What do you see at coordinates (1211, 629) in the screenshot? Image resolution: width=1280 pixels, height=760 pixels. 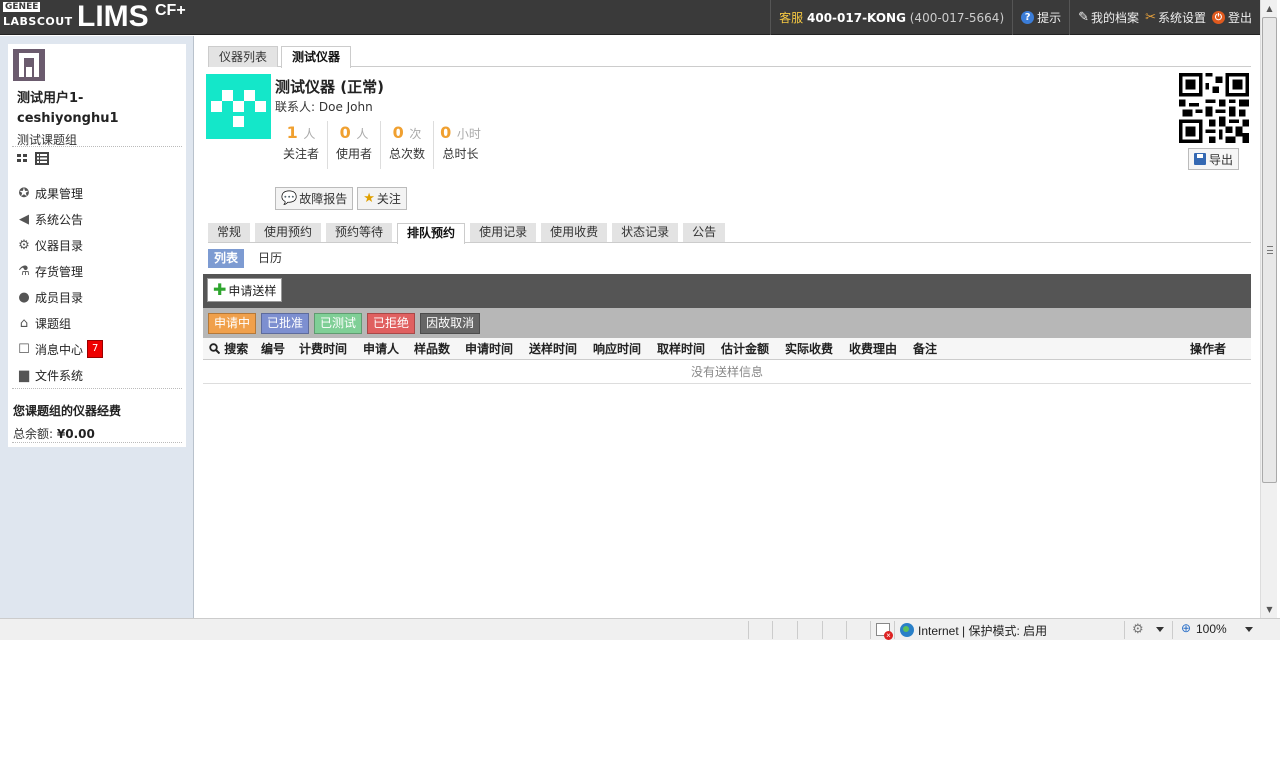 I see `zoom-level: 100%` at bounding box center [1211, 629].